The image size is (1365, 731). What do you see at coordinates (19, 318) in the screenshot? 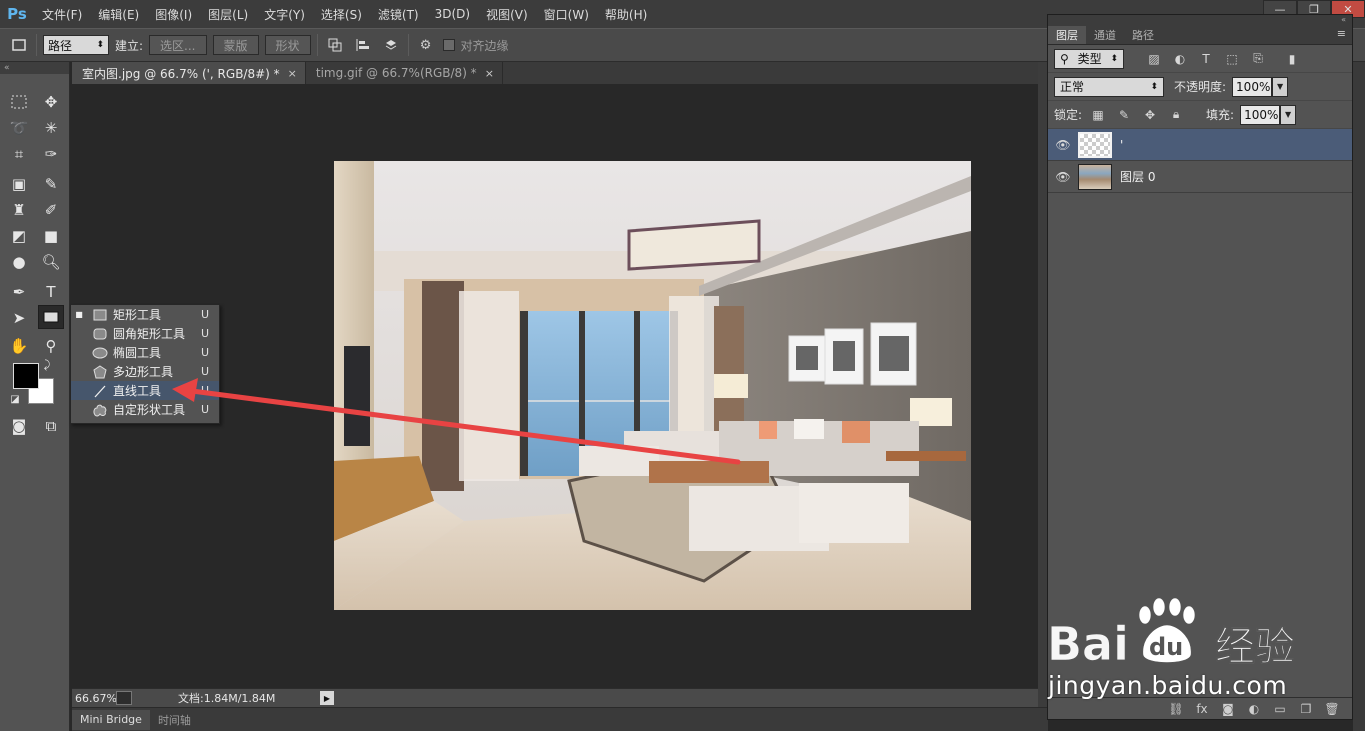
I see `path-selection-icon: ➤` at bounding box center [19, 318].